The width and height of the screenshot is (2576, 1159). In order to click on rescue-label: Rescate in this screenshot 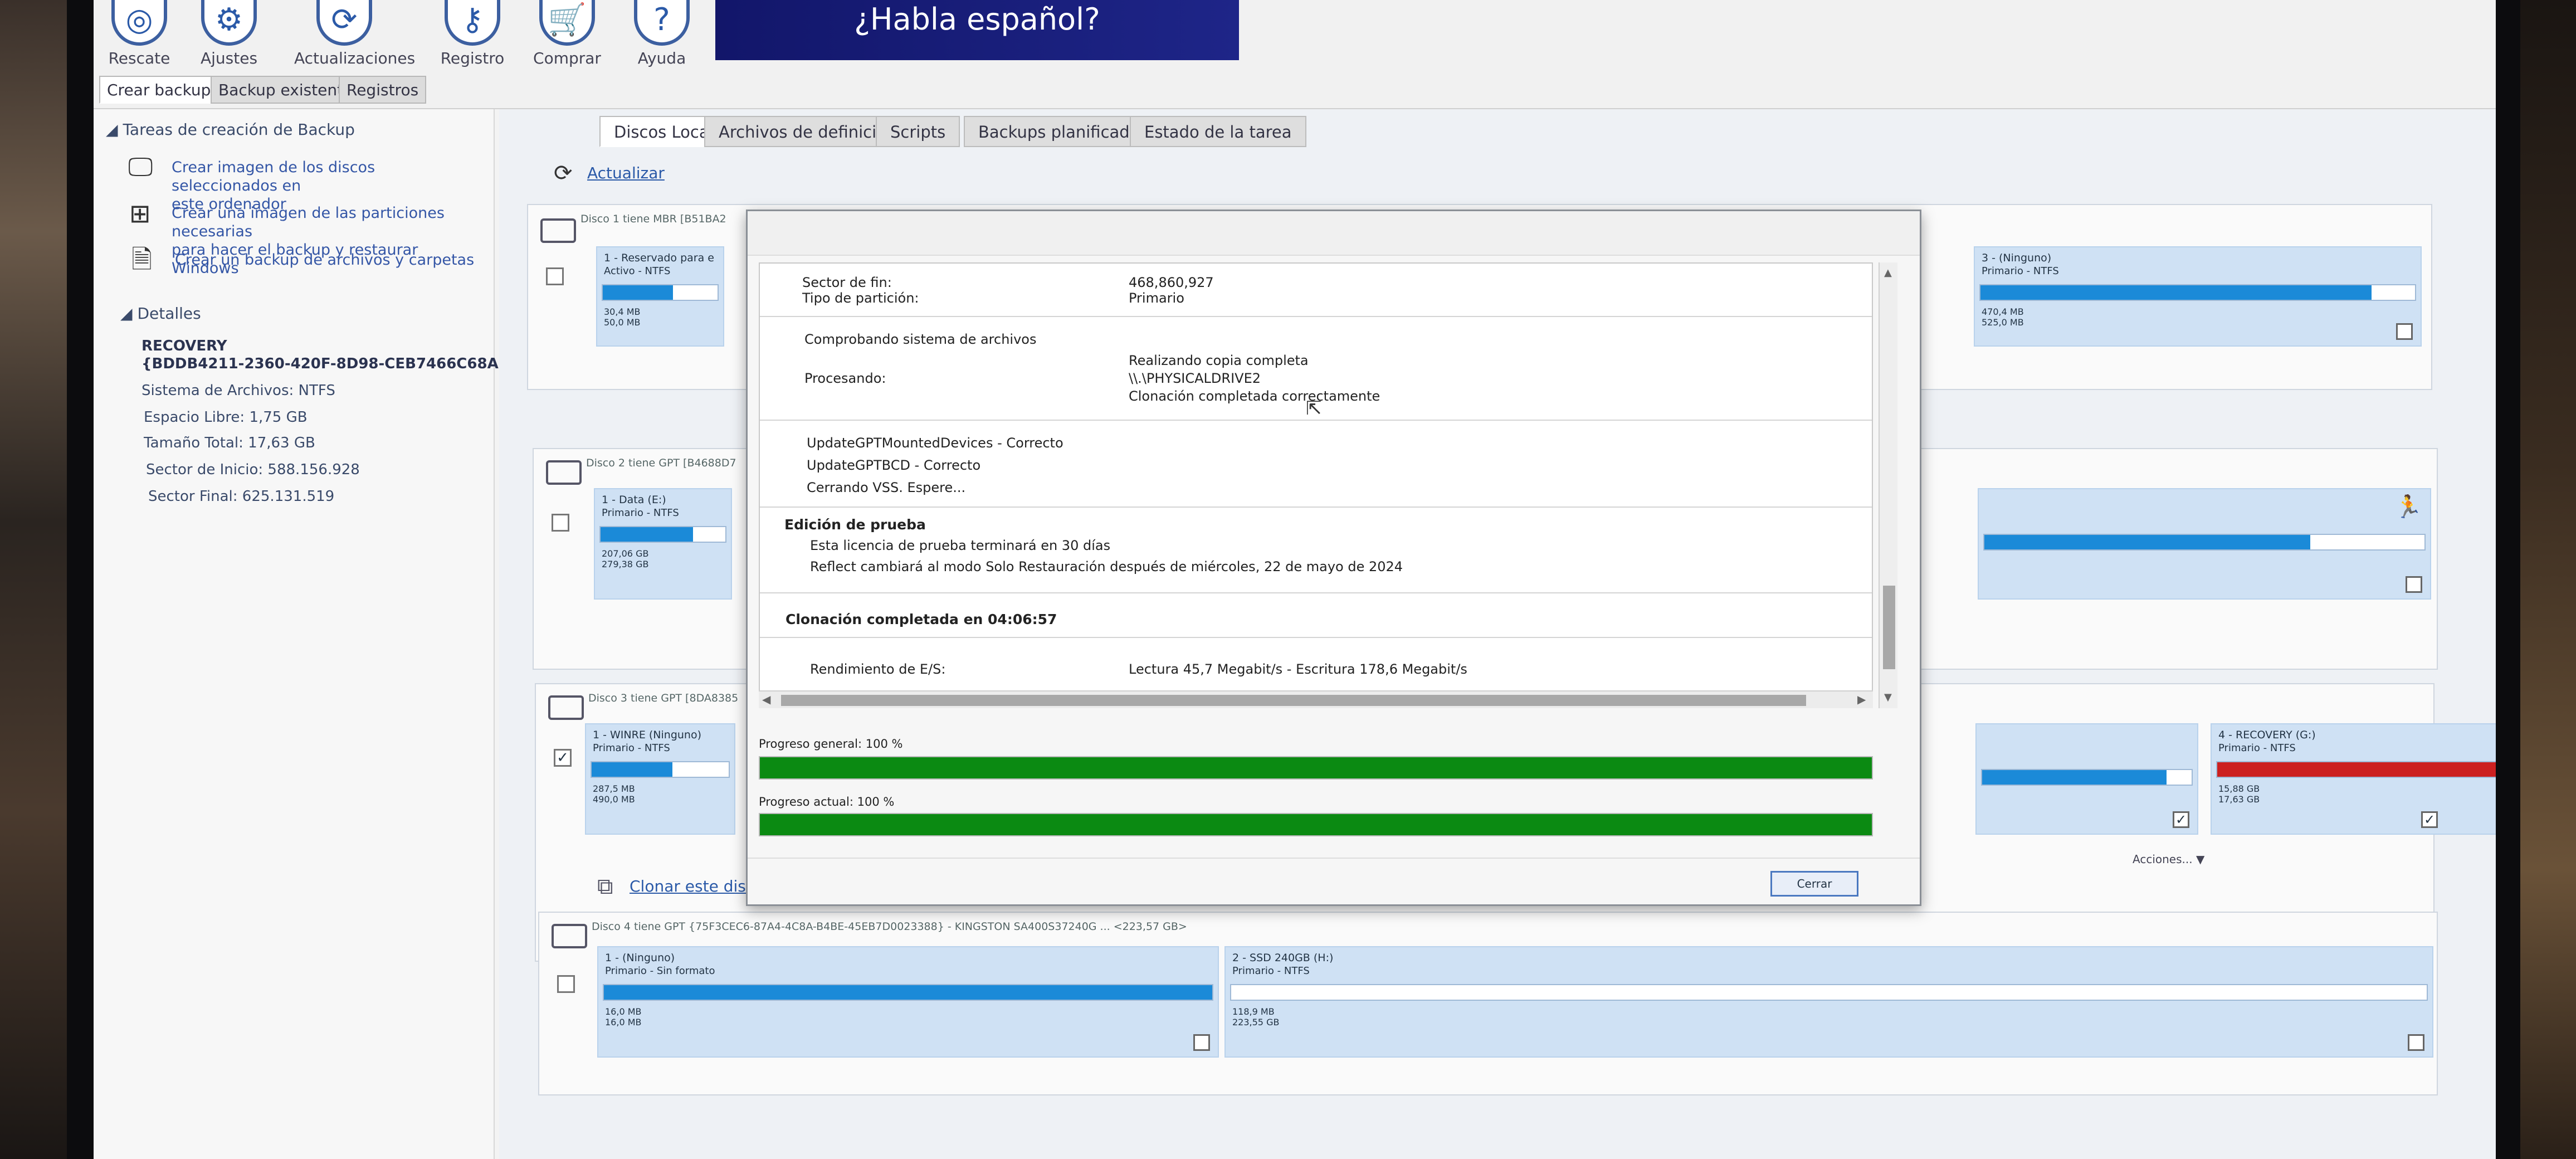, I will do `click(139, 58)`.